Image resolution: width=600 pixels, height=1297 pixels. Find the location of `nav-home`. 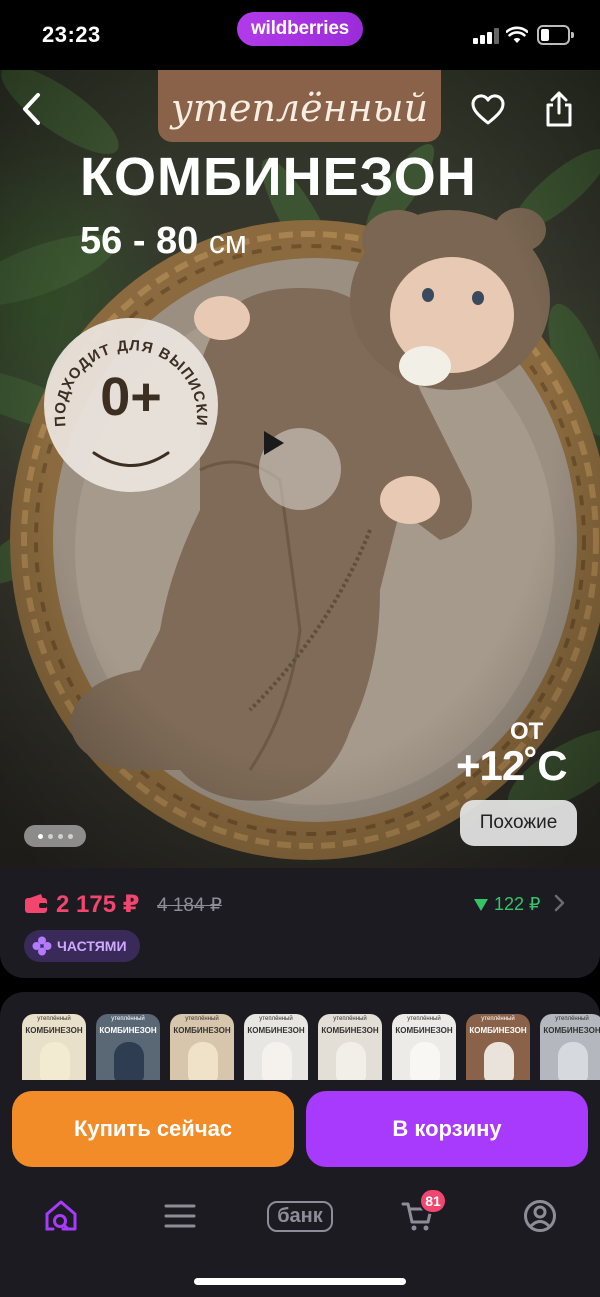

nav-home is located at coordinates (61, 1216).